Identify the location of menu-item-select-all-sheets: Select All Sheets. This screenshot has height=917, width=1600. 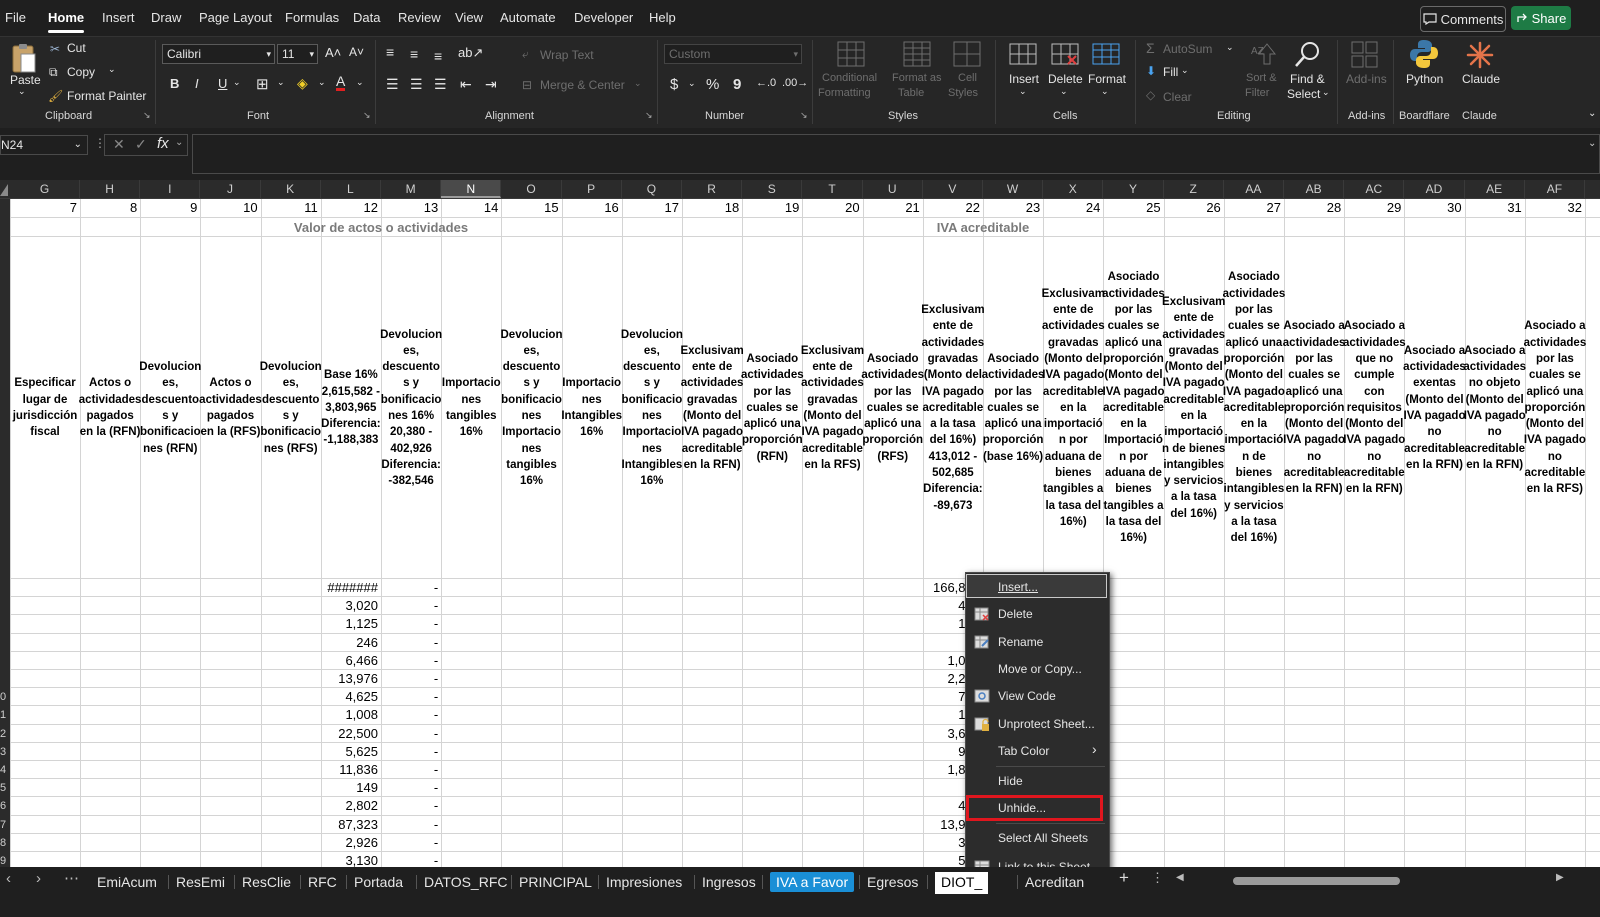
(1043, 838).